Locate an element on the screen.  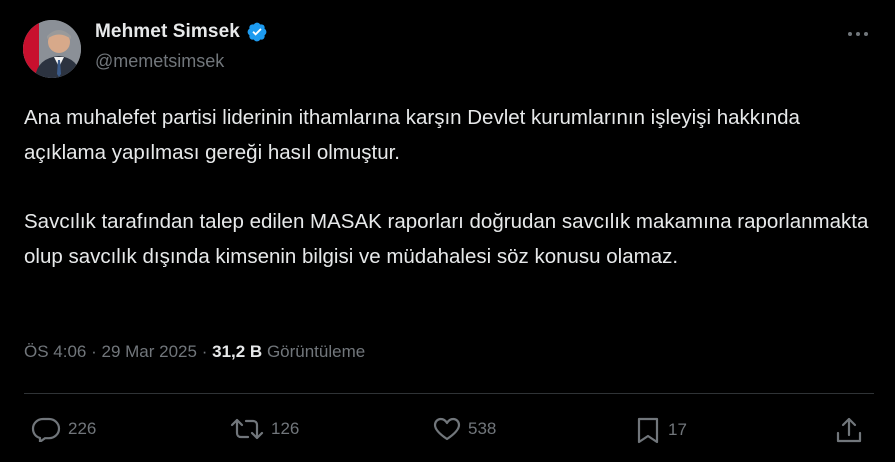
author-name-row: Mehmet Simsek is located at coordinates (181, 32).